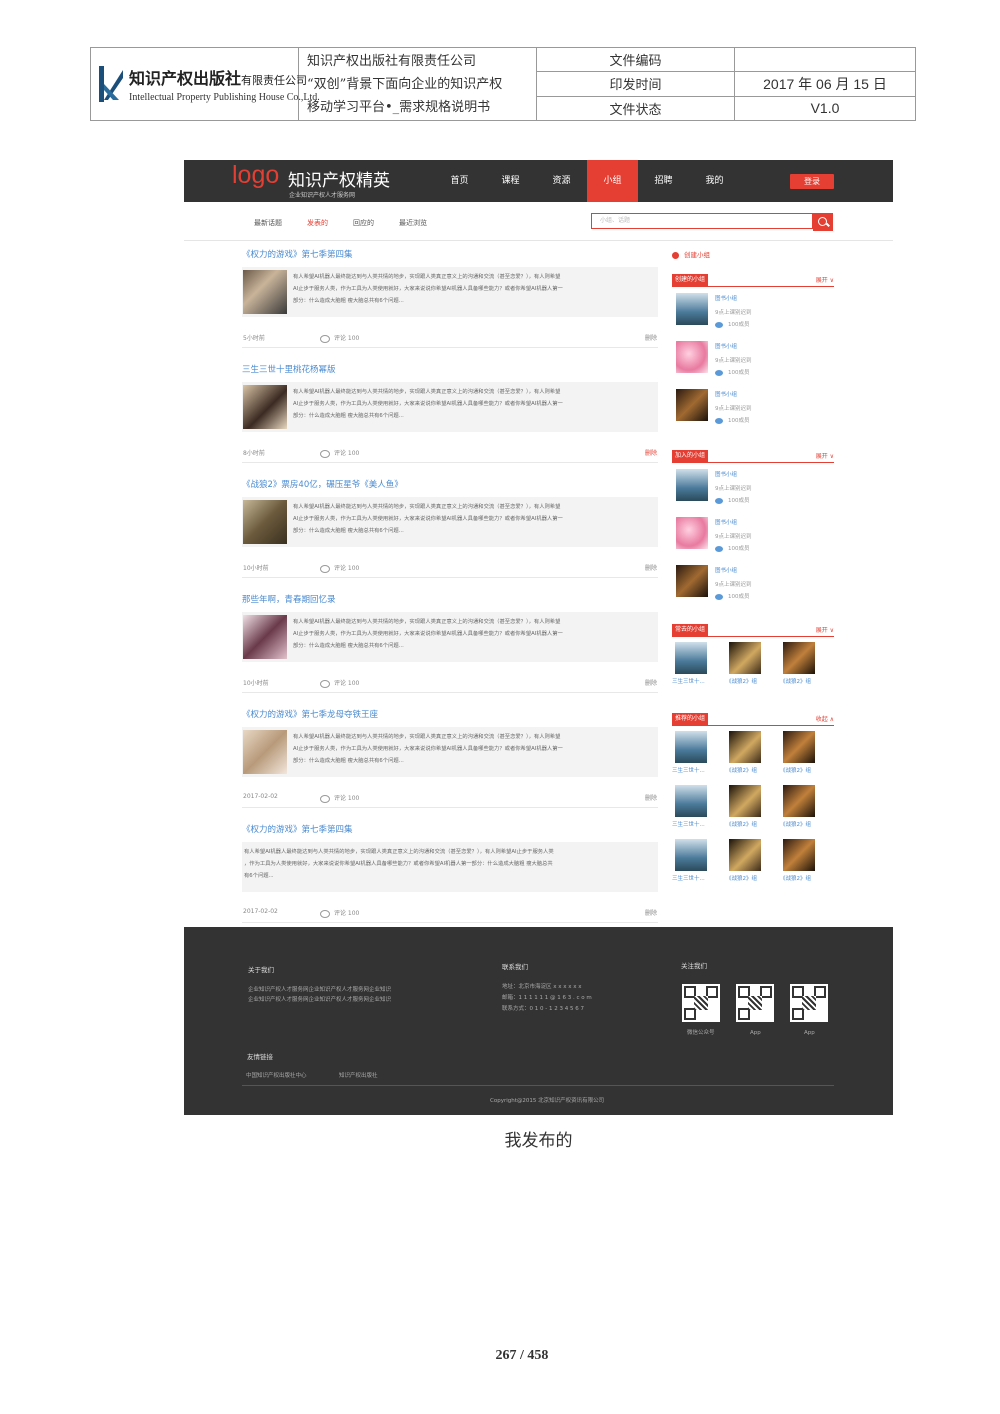 This screenshot has width=1000, height=1414. What do you see at coordinates (812, 181) in the screenshot?
I see `login-button: 登录` at bounding box center [812, 181].